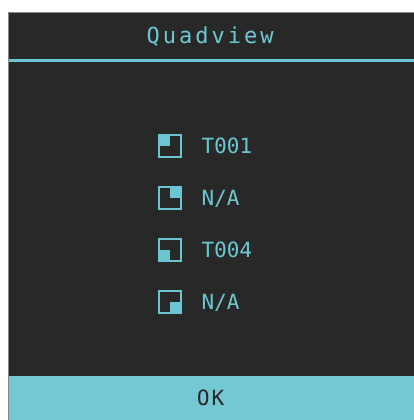 The width and height of the screenshot is (414, 420). What do you see at coordinates (211, 37) in the screenshot?
I see `window-title: Quadview` at bounding box center [211, 37].